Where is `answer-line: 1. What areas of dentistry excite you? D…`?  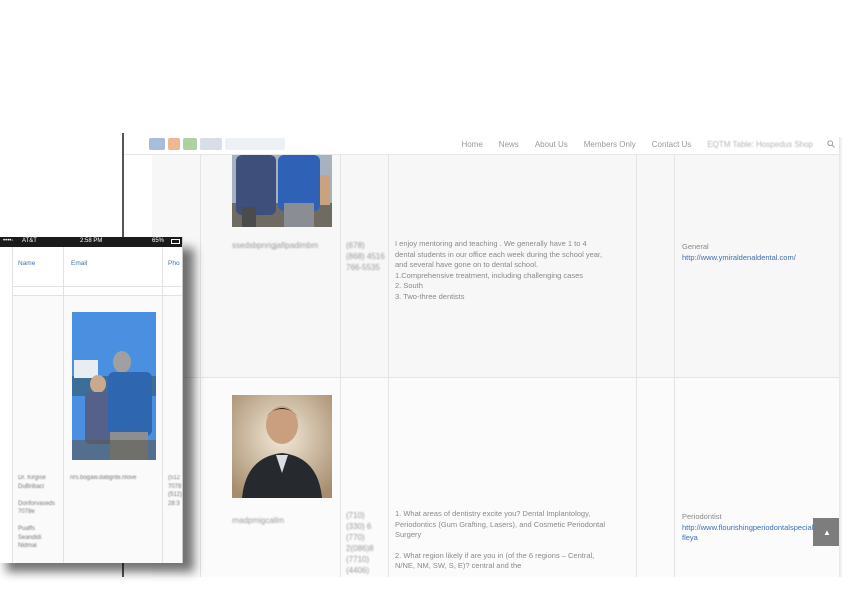
answer-line: 1. What areas of dentistry excite you? D… is located at coordinates (493, 513).